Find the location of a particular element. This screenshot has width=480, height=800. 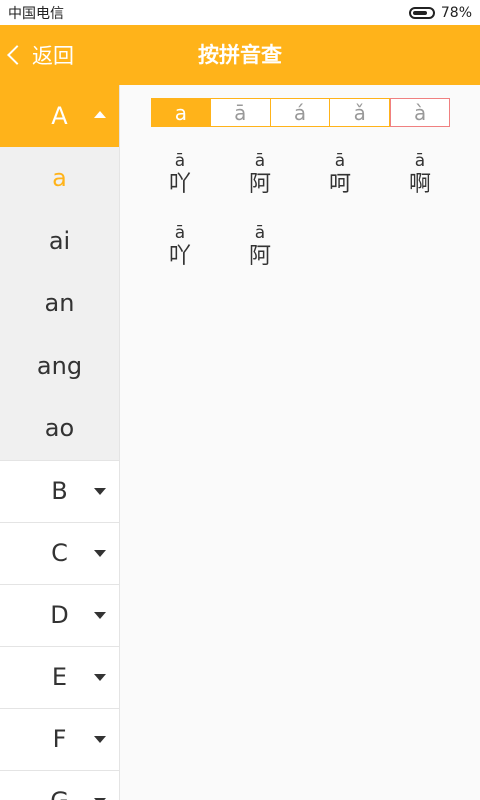

syllable-item-ang: ang is located at coordinates (59, 366).